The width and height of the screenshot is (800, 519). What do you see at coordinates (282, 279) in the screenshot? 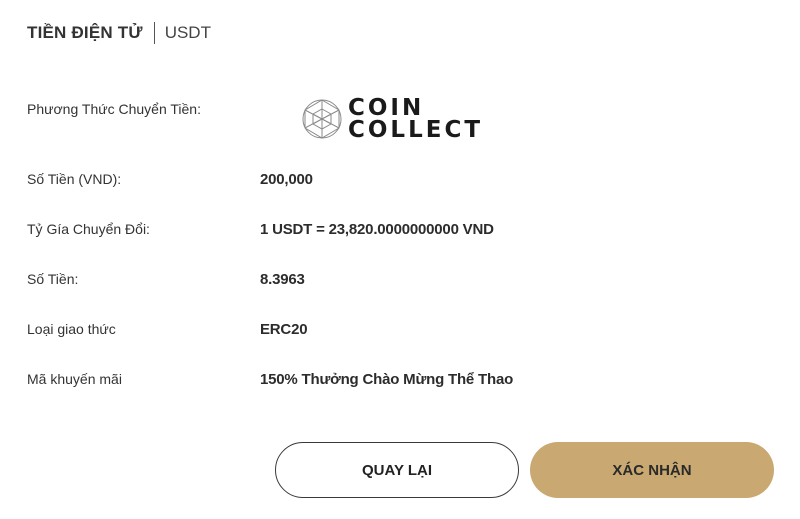
I see `detail-value: 8.3963` at bounding box center [282, 279].